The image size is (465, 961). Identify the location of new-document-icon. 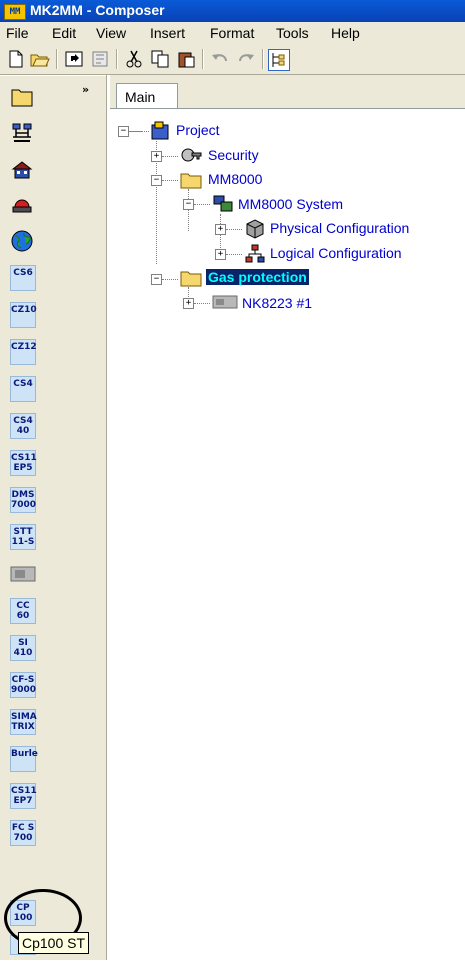
(16, 59).